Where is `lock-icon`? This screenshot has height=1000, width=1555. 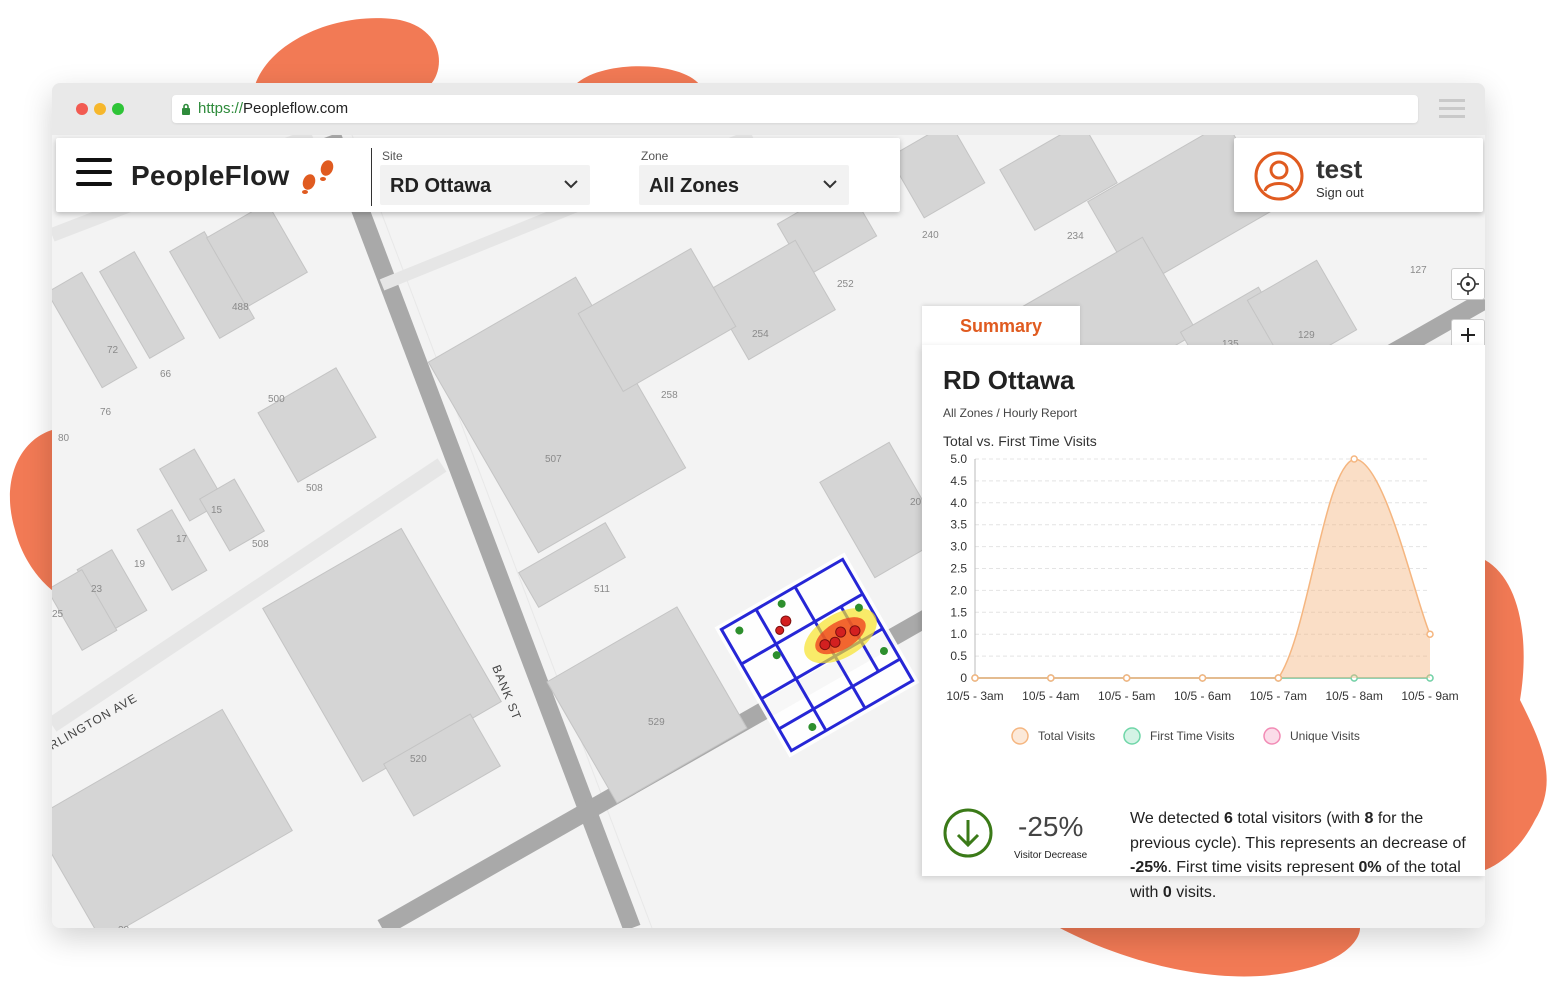 lock-icon is located at coordinates (186, 109).